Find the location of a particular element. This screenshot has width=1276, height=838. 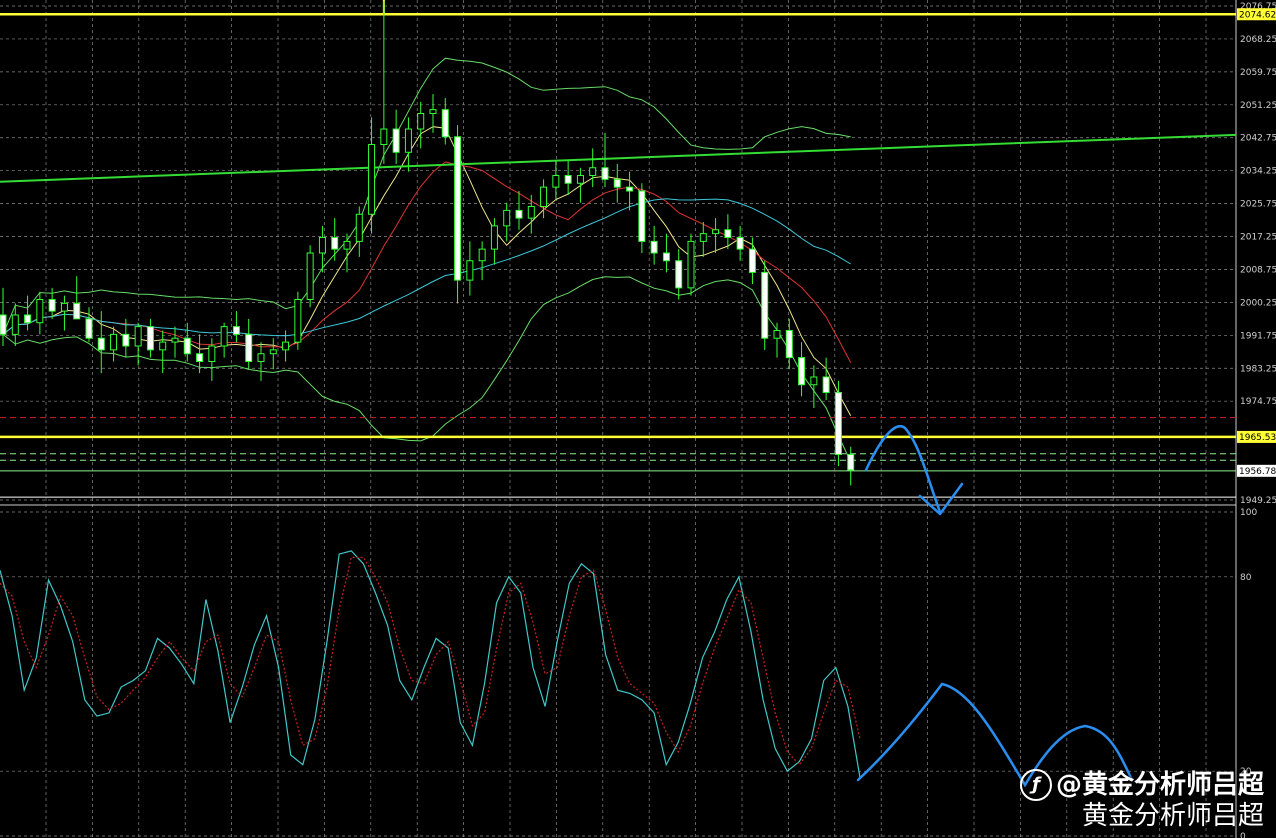

price-tick-label: 2059.75 is located at coordinates (1258, 73).